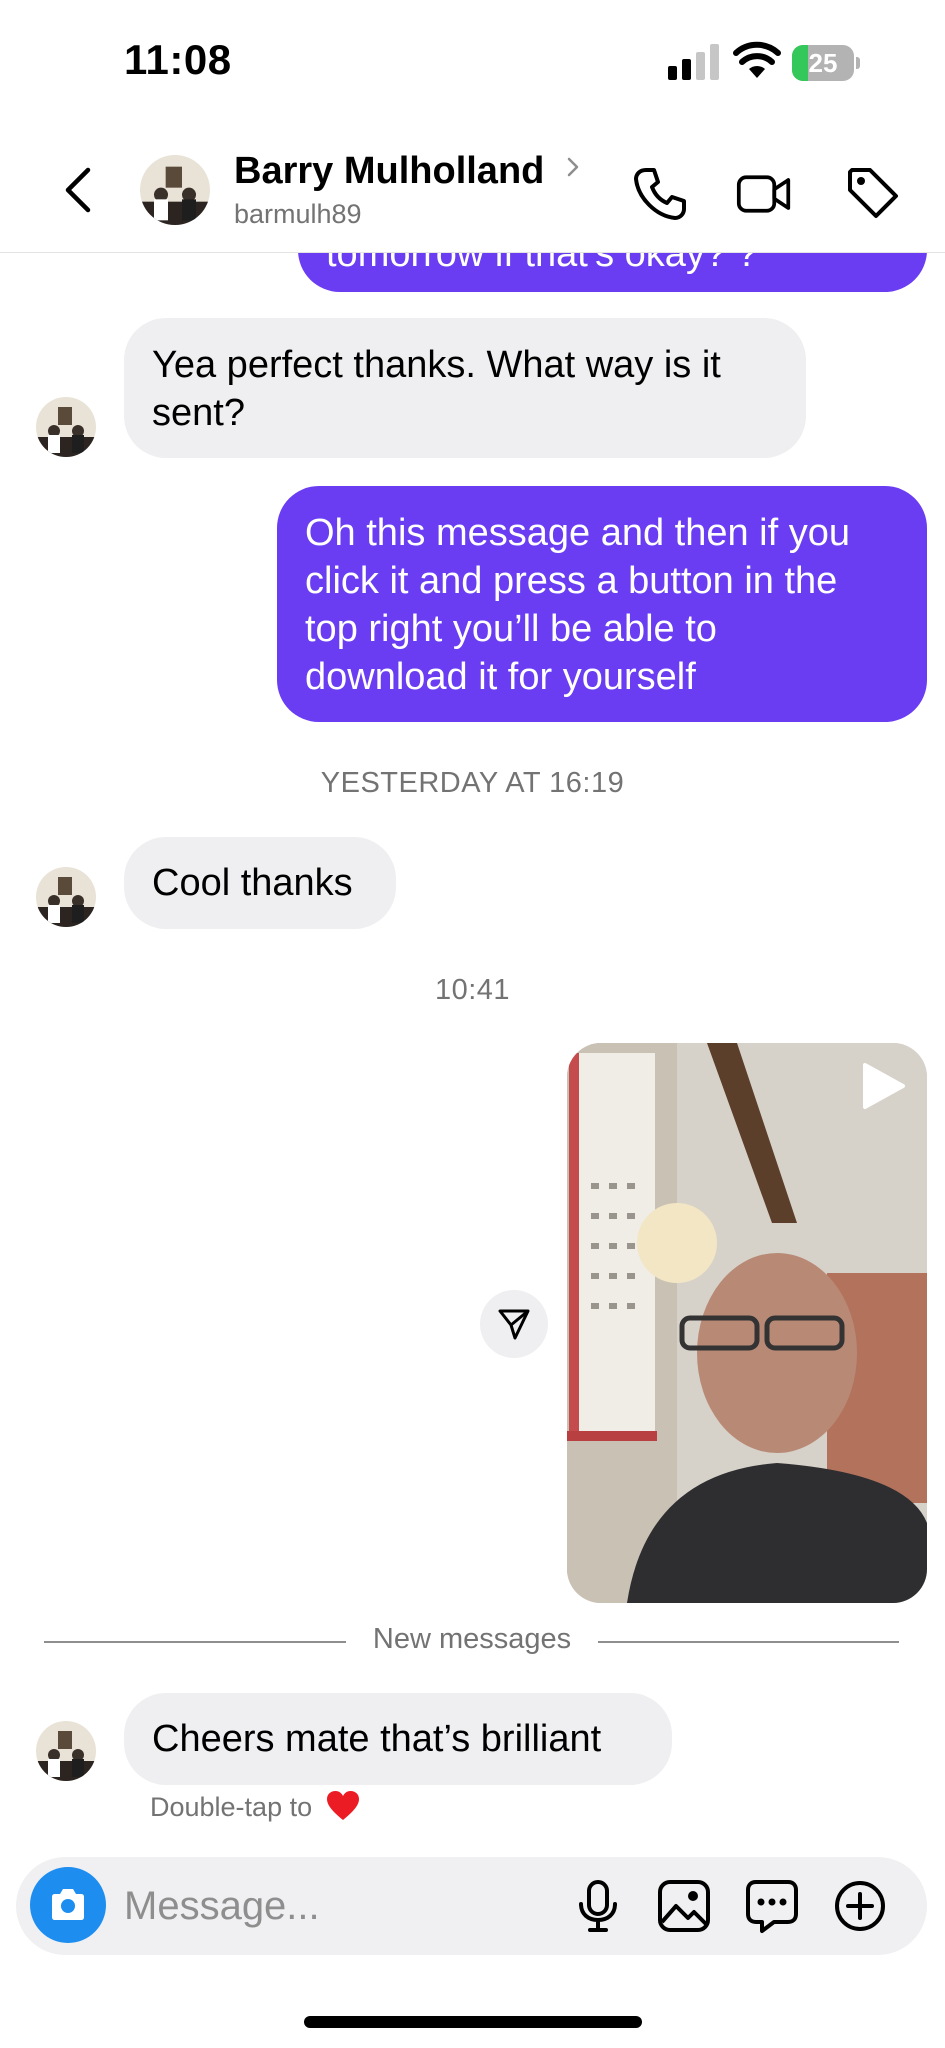 Image resolution: width=945 pixels, height=2048 pixels. I want to click on incoming-message: Cool thanks, so click(260, 883).